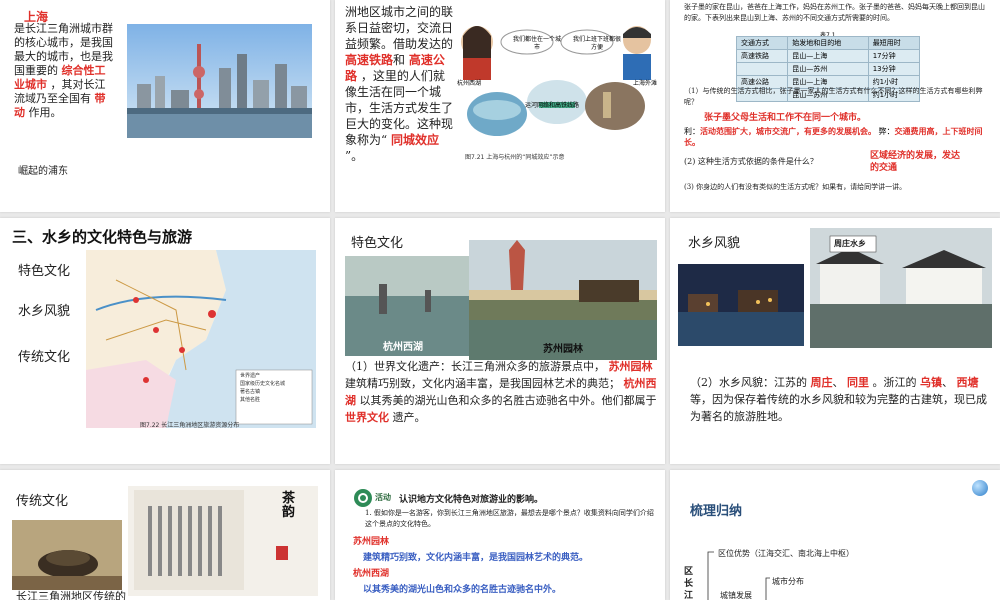  I want to click on slide3-q3: (3) 你身边的人们有没有类似的生活方式呢？如果有，请给同学讲一讲。, so click(795, 187).